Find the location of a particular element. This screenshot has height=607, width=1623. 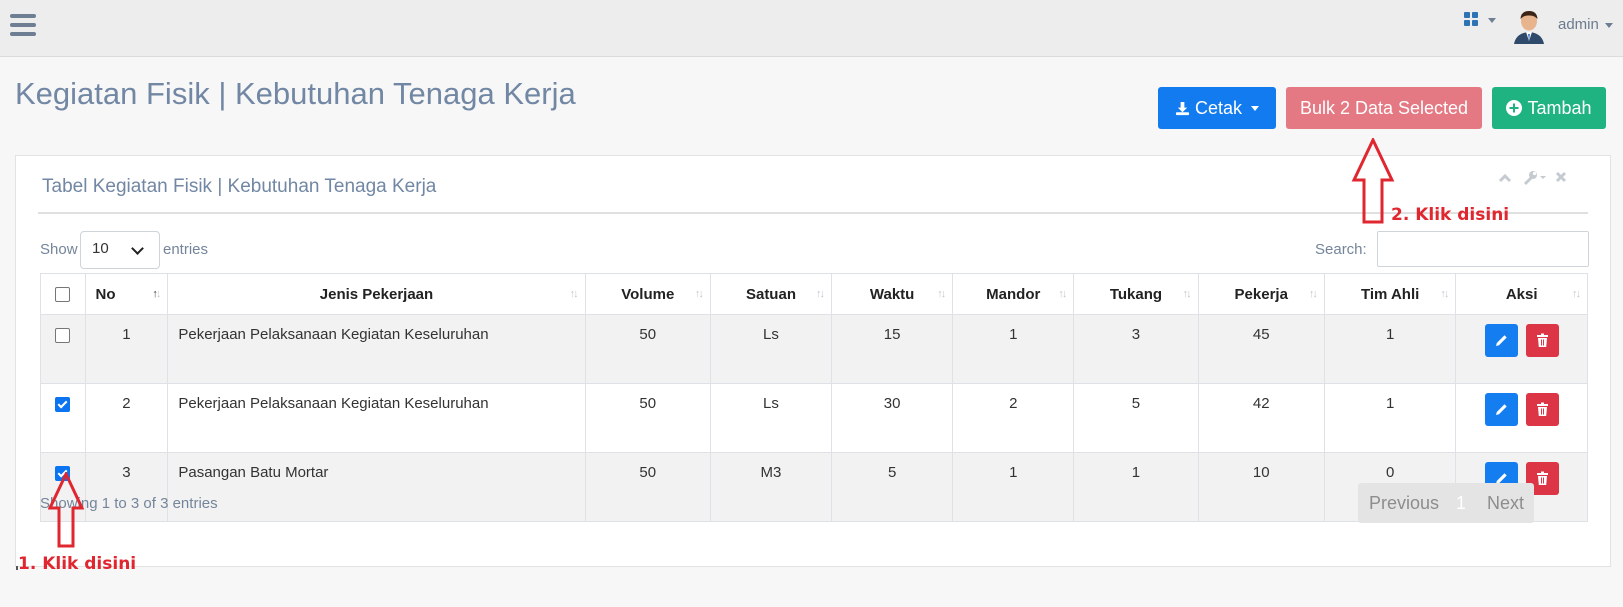

user-name: admin is located at coordinates (1578, 24).